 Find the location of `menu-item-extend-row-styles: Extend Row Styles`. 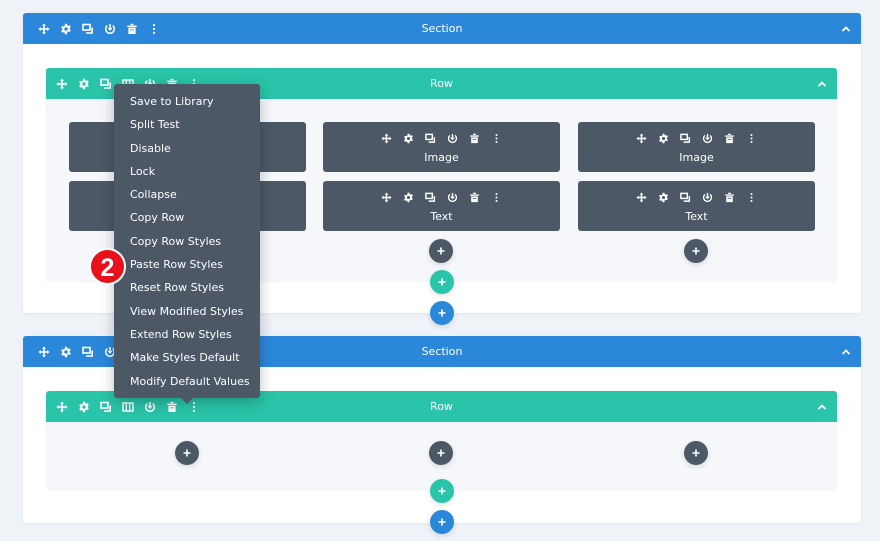

menu-item-extend-row-styles: Extend Row Styles is located at coordinates (187, 334).